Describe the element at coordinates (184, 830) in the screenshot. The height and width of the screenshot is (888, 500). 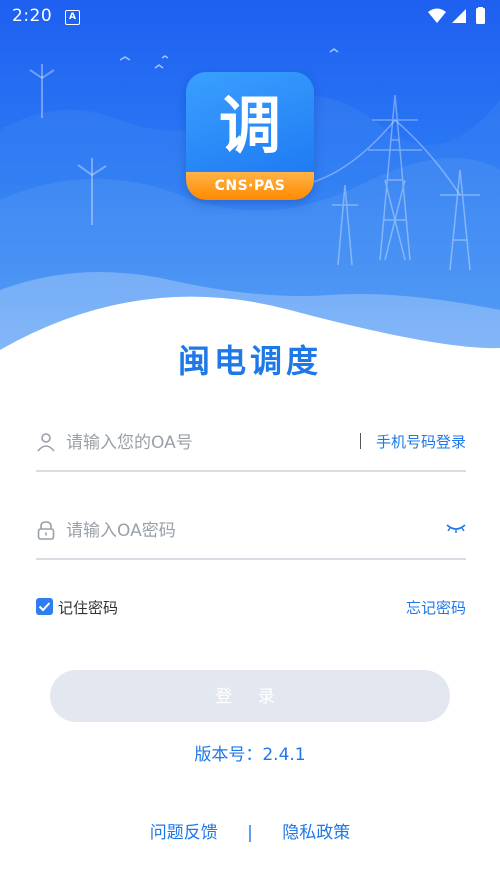
I see `feedback-link: 问题反馈` at that location.